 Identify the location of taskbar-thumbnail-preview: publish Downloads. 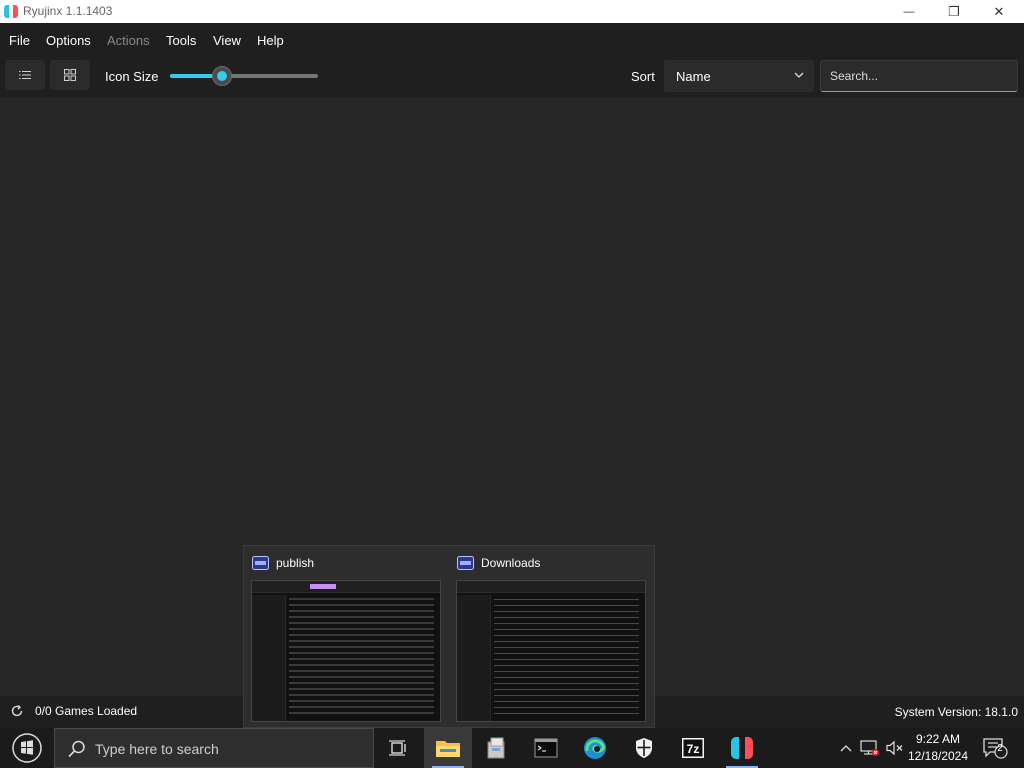
(449, 636).